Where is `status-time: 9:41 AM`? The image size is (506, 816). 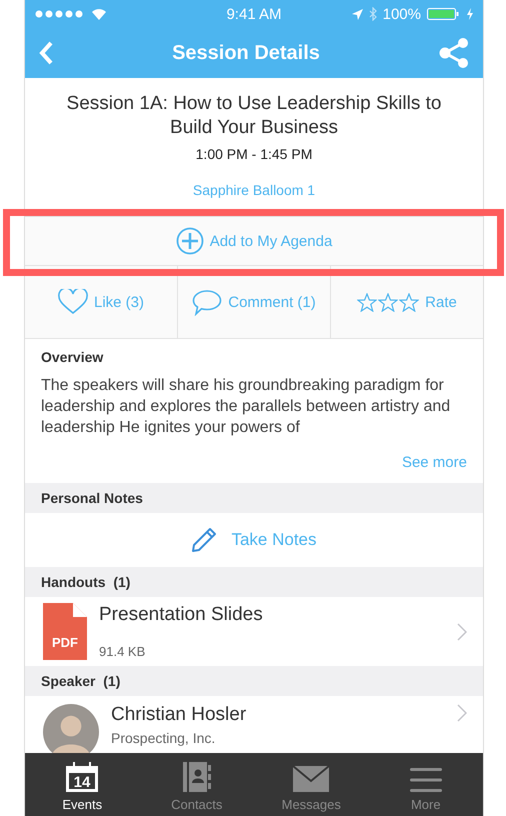 status-time: 9:41 AM is located at coordinates (254, 14).